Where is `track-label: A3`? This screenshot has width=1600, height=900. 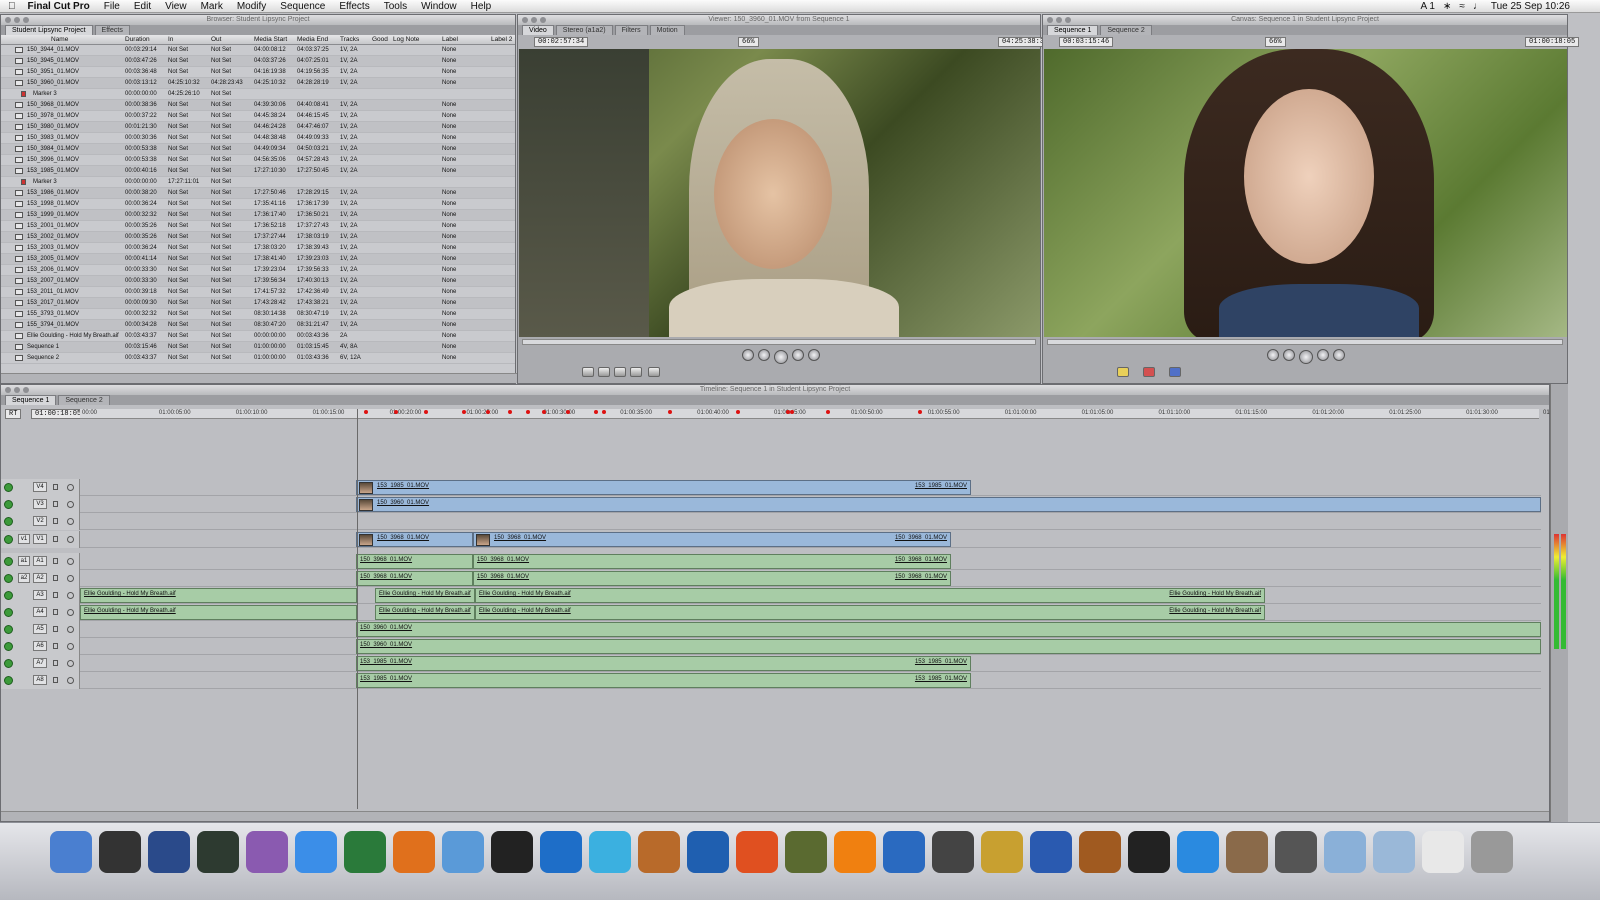
track-label: A3 is located at coordinates (40, 595).